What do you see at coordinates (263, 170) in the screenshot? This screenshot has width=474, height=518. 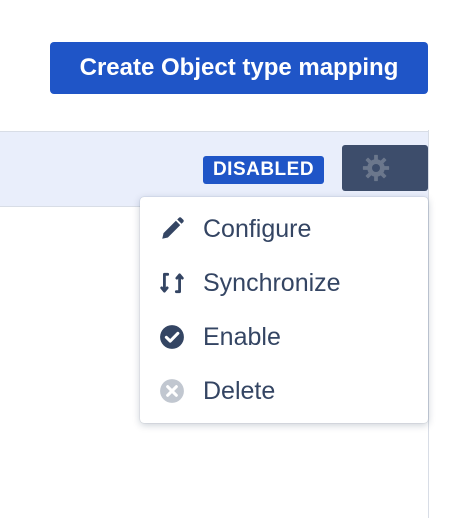 I see `status-badge: DISABLED` at bounding box center [263, 170].